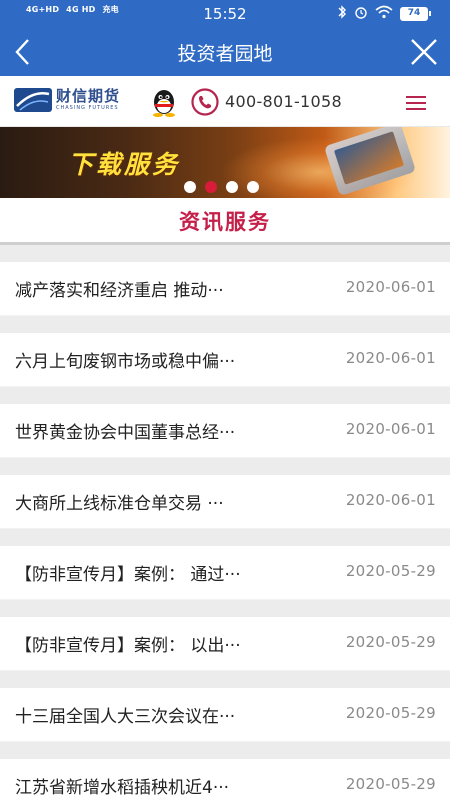 This screenshot has height=800, width=450. Describe the element at coordinates (125, 717) in the screenshot. I see `news-title: 十三届全国人大三次会议在···` at that location.